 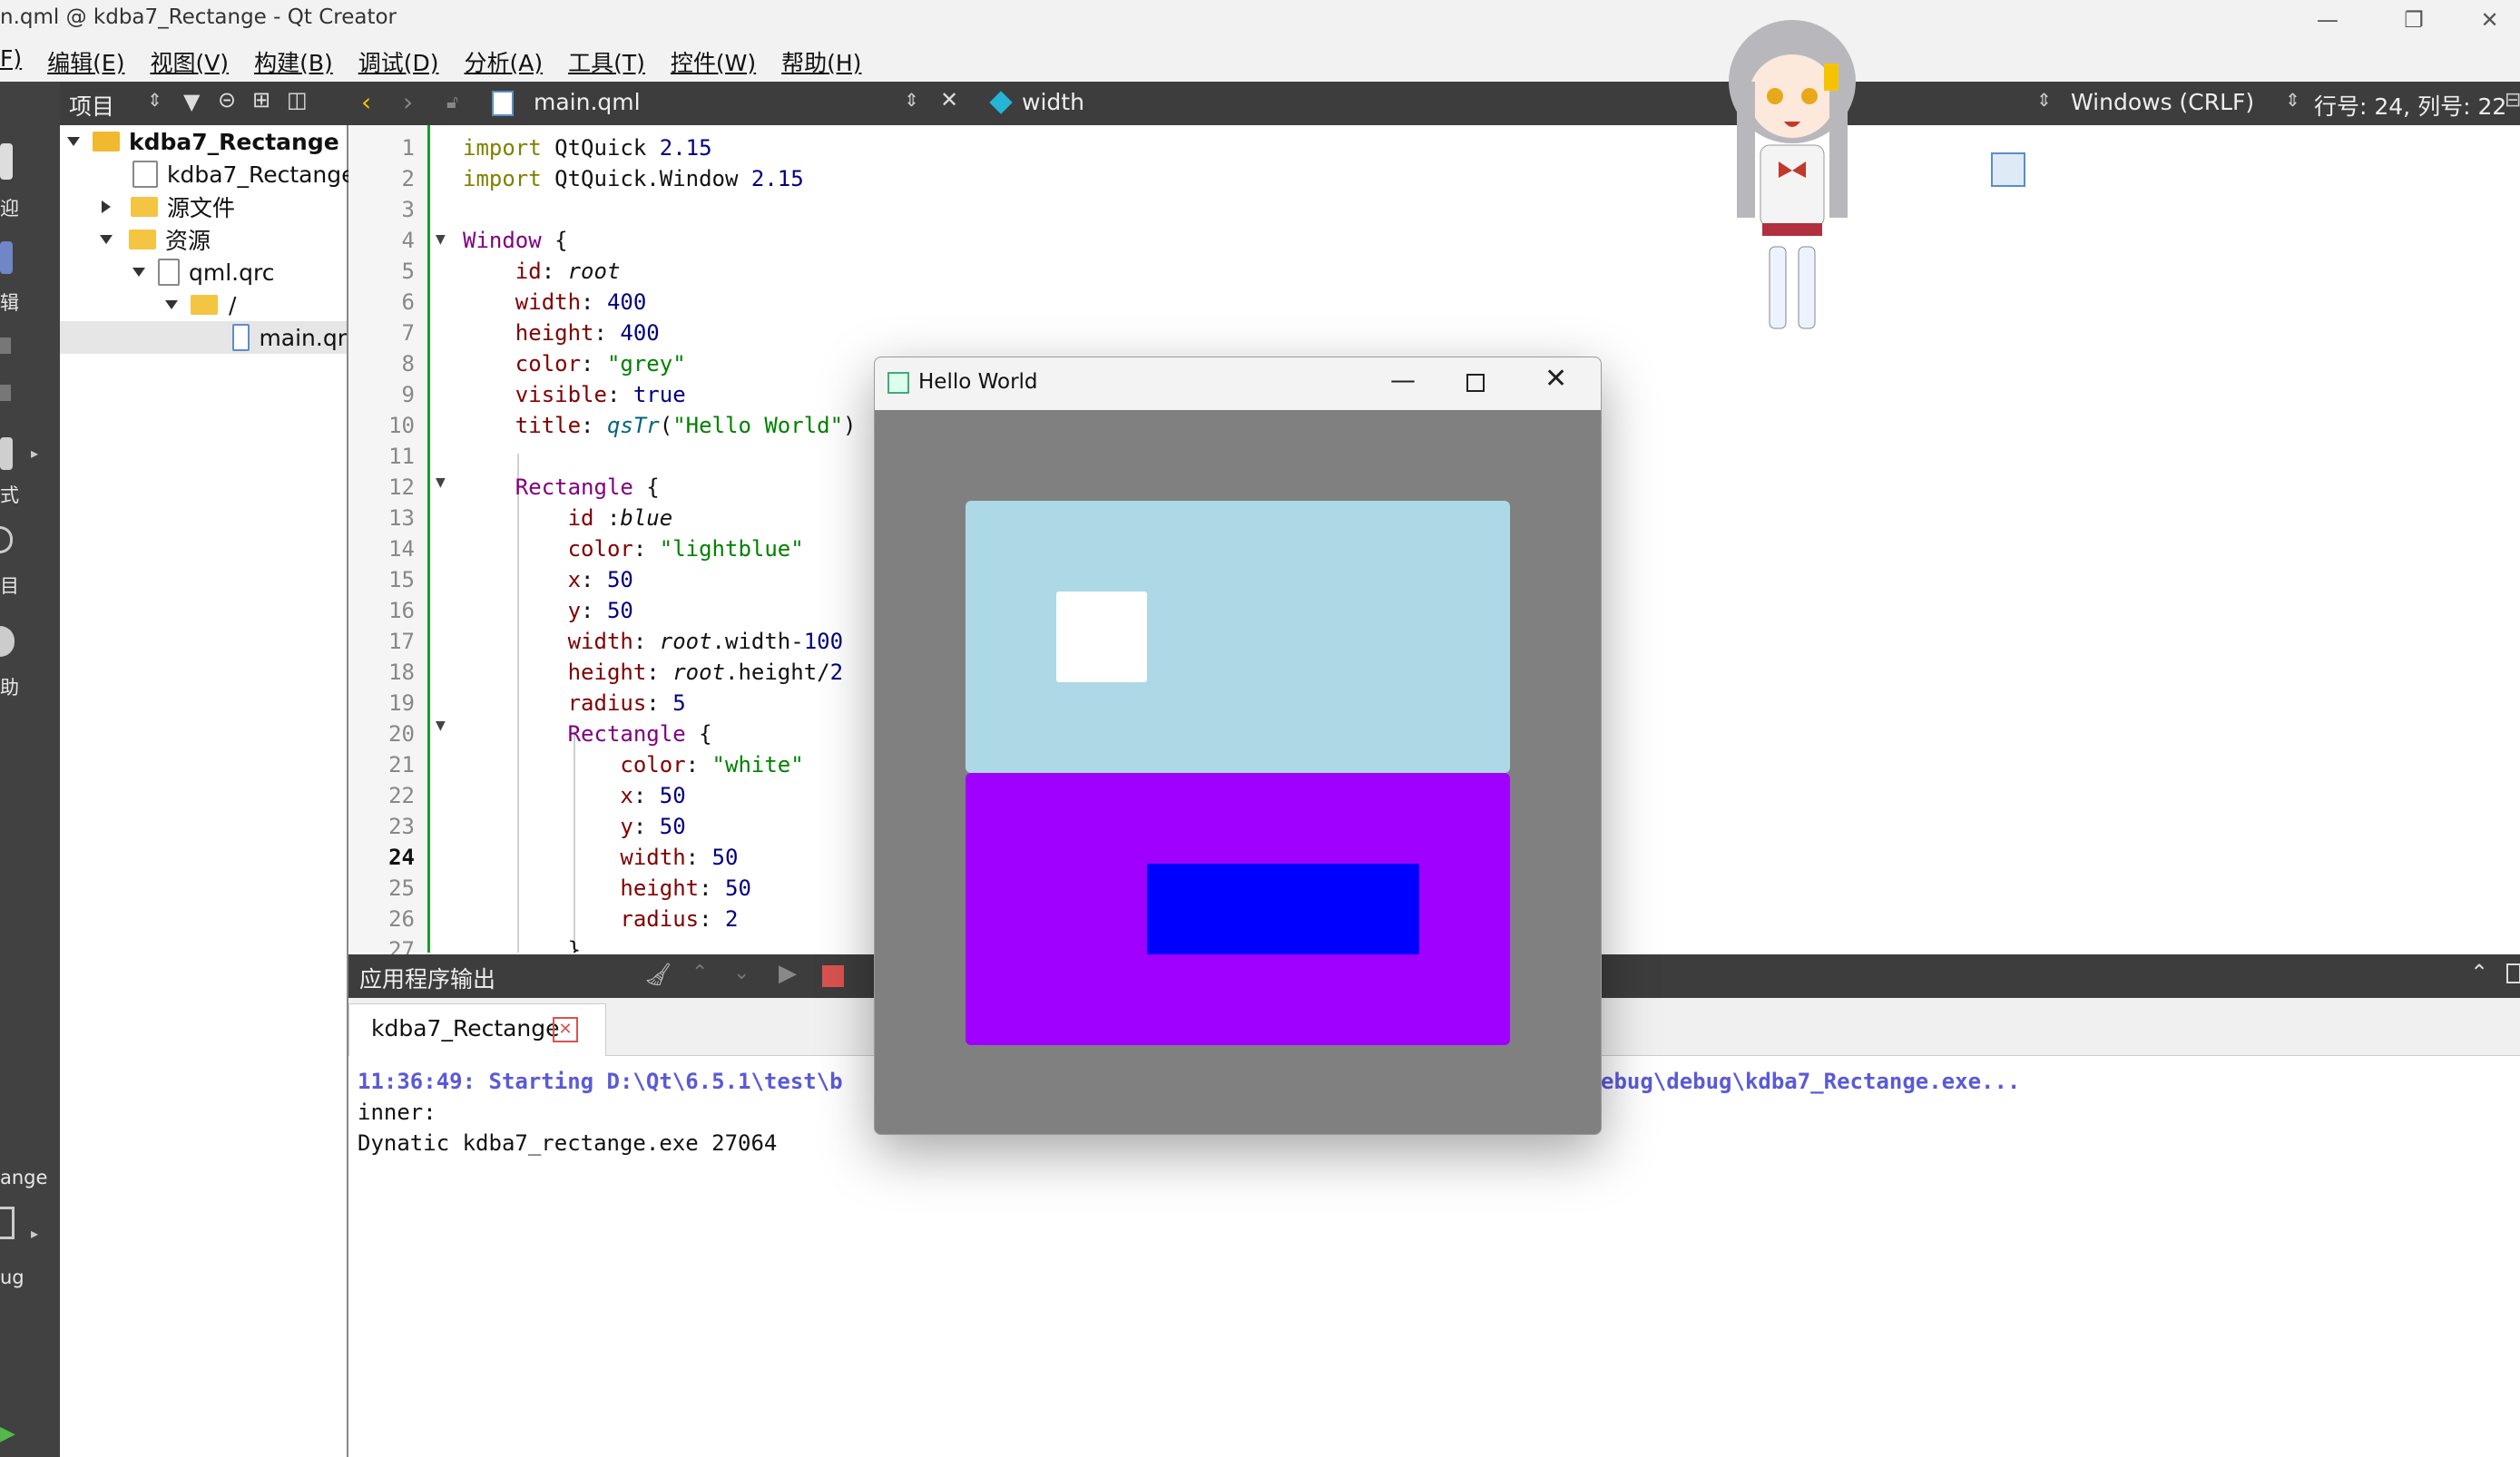 I want to click on line-number: 22, so click(x=402, y=795).